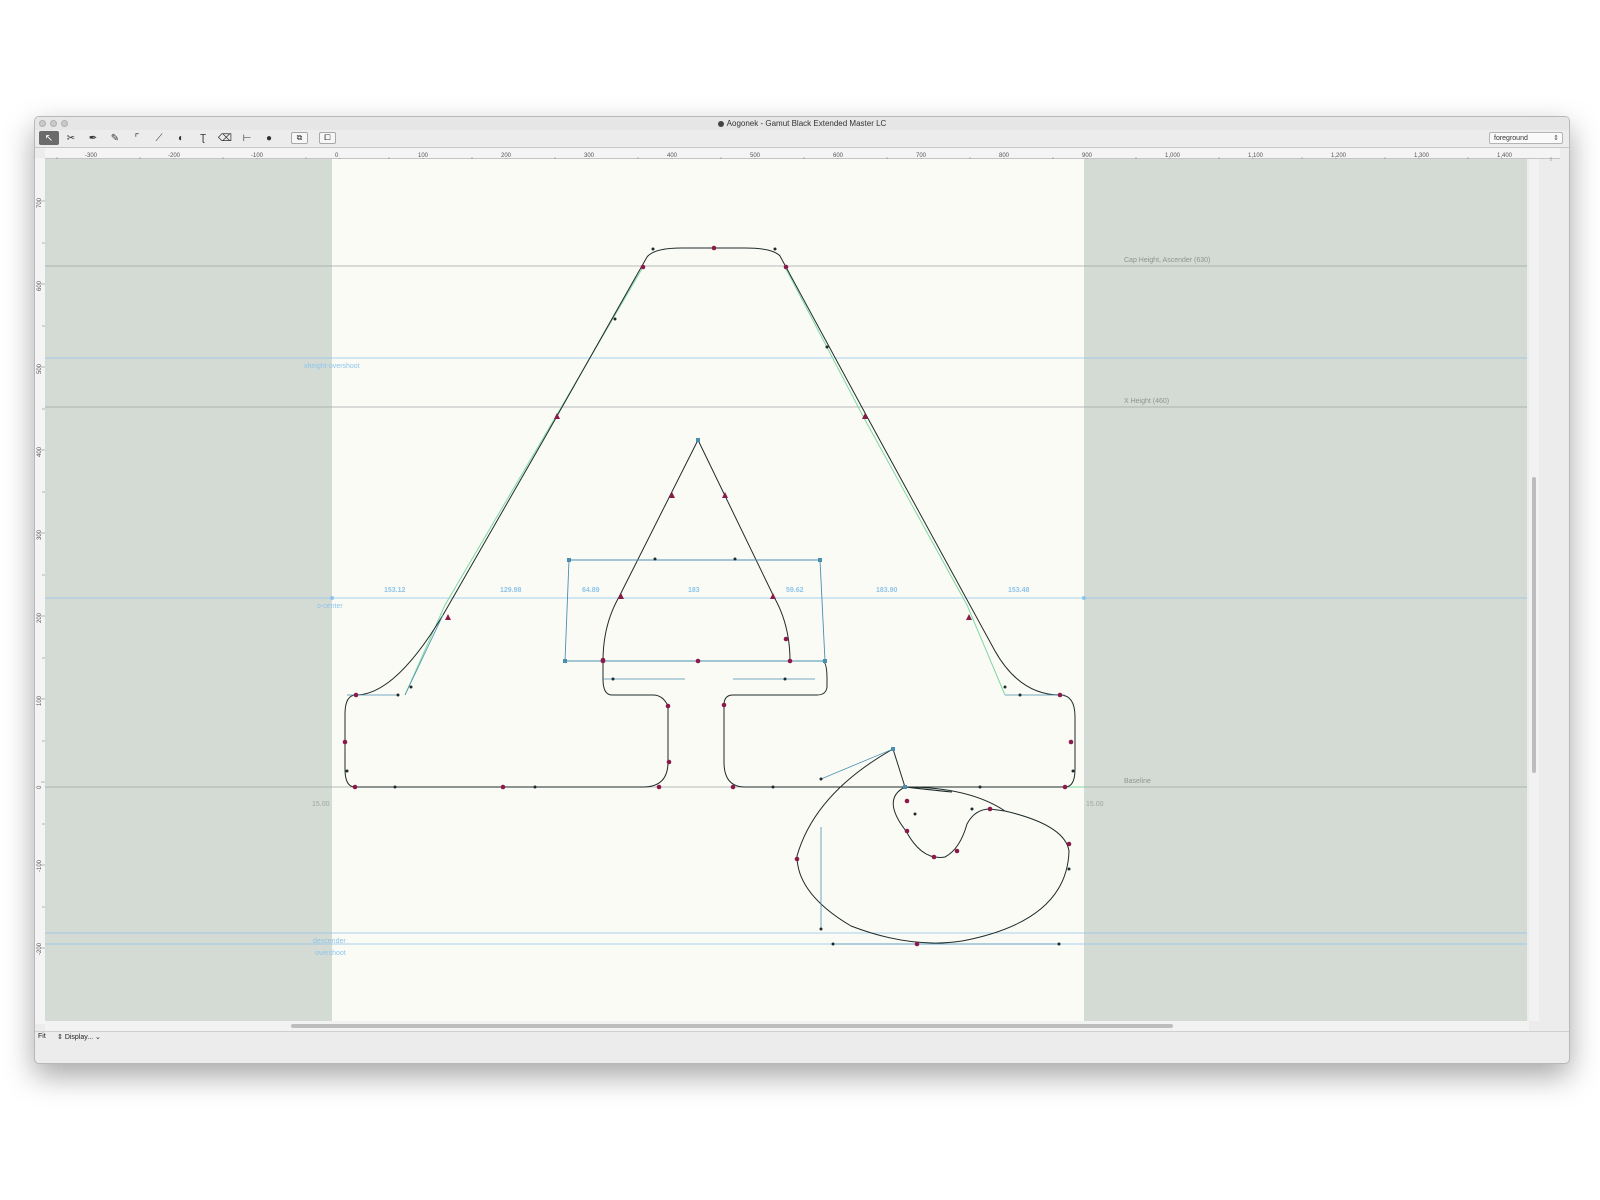  Describe the element at coordinates (40, 368) in the screenshot. I see `v-ruler-label: 500` at that location.